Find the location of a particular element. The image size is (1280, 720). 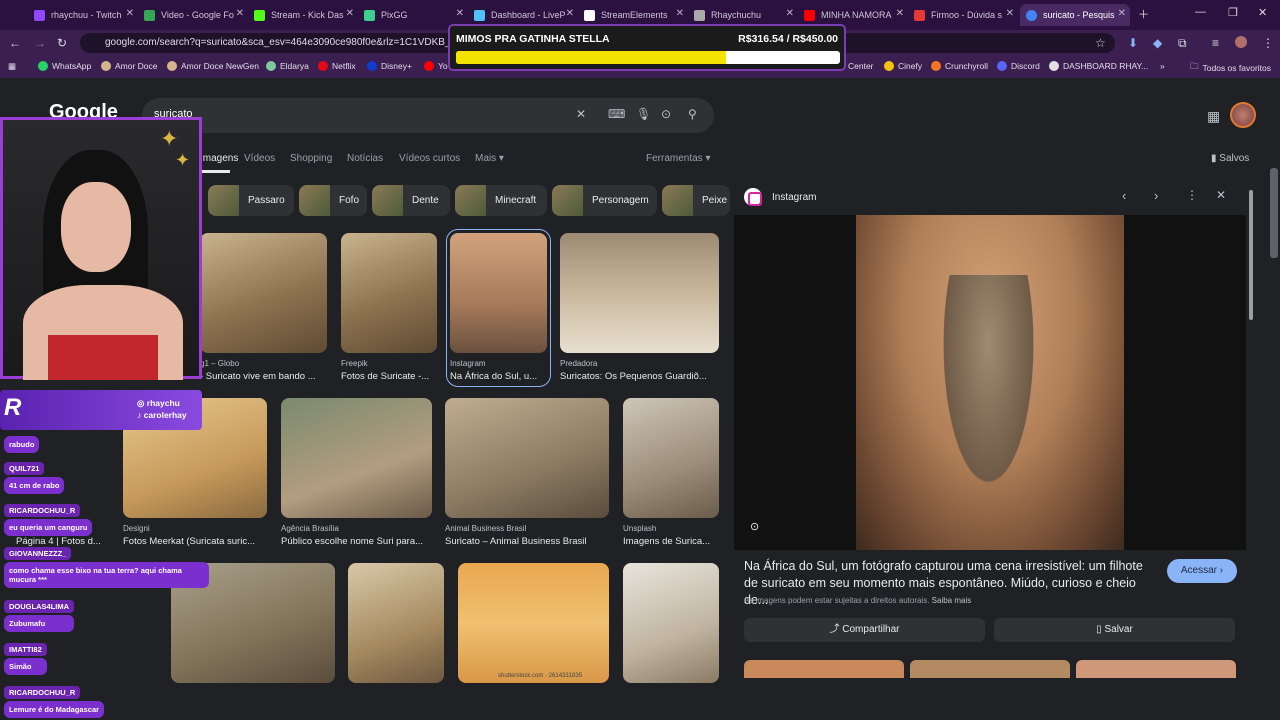

back-icon: ← is located at coordinates (15, 43).